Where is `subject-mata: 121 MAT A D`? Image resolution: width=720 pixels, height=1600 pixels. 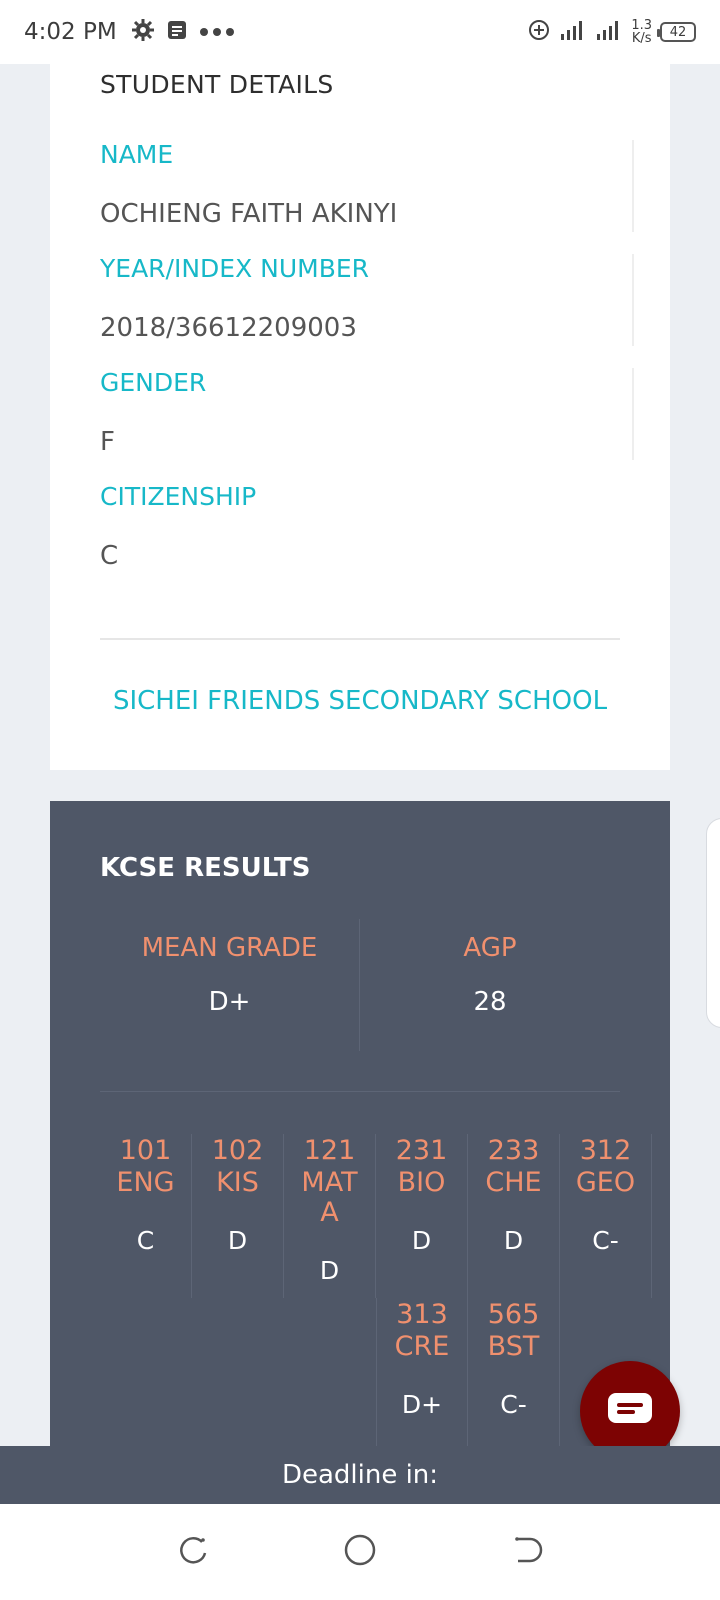
subject-mata: 121 MAT A D is located at coordinates (330, 1216).